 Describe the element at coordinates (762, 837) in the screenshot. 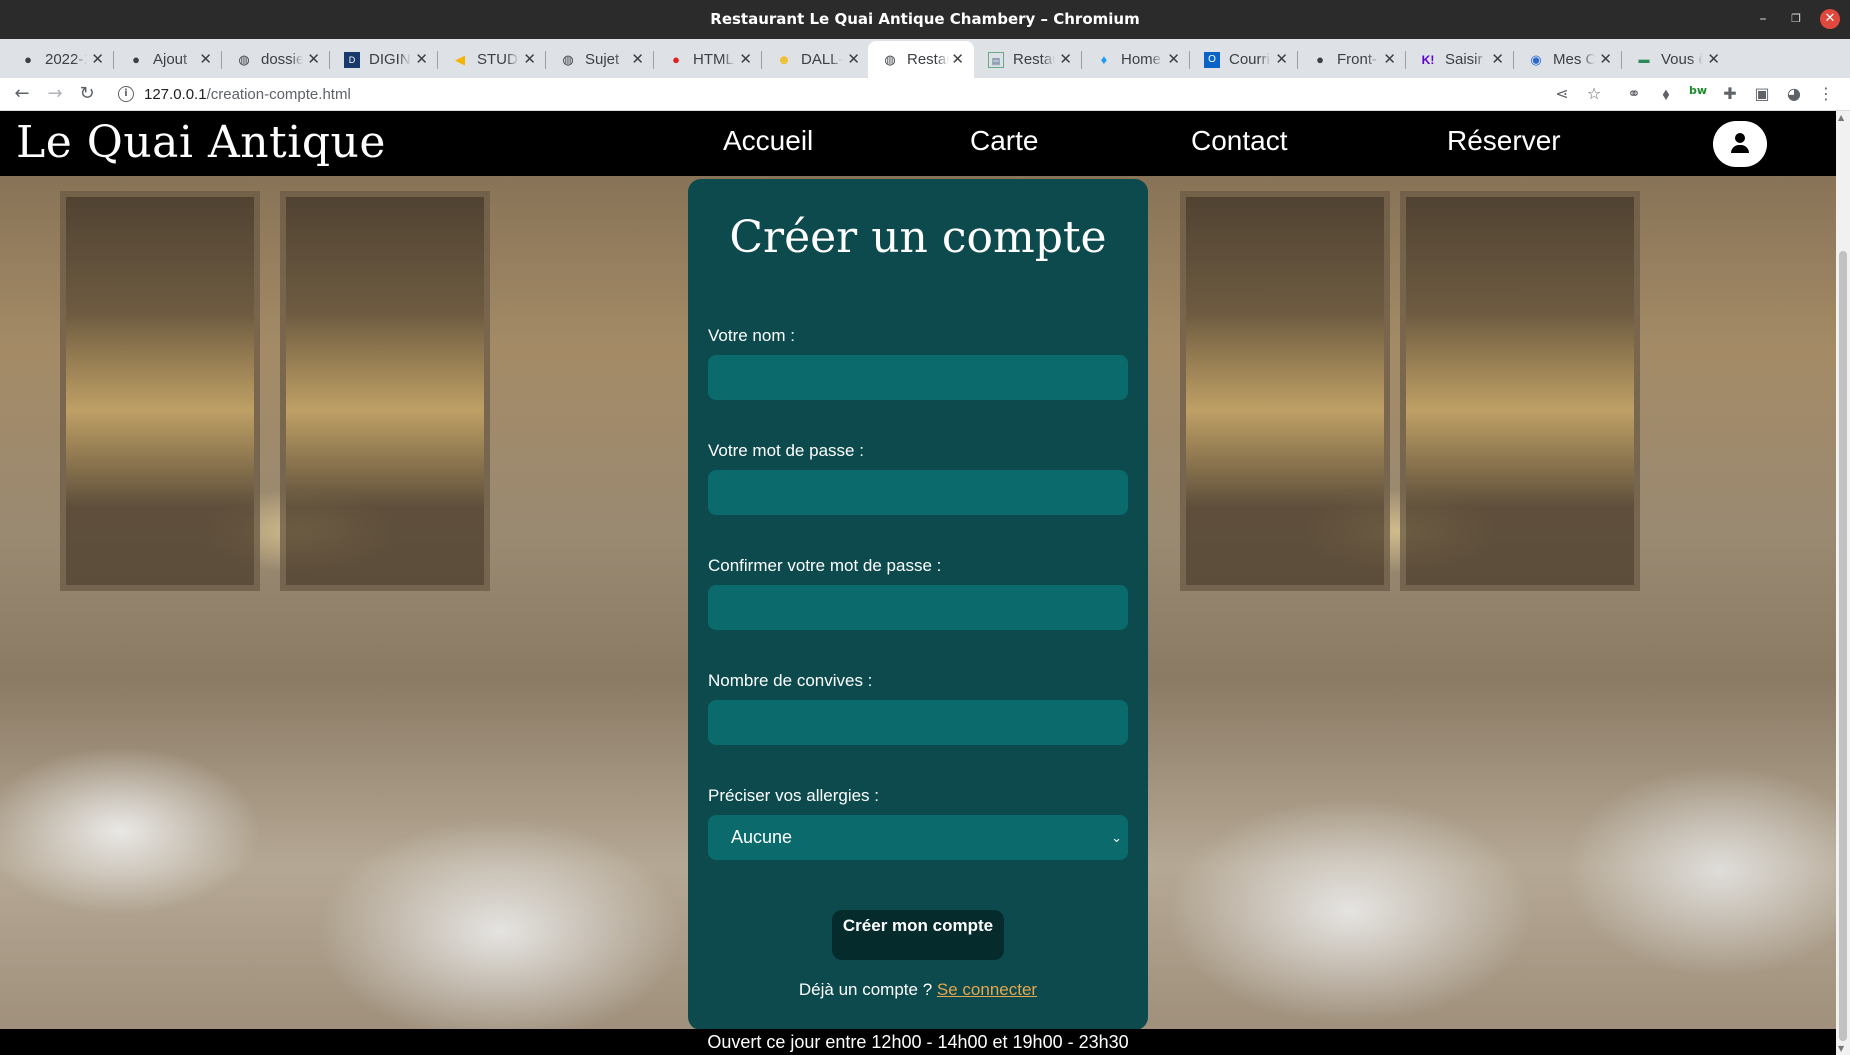

I see `allergies-selected-value: Aucune` at that location.